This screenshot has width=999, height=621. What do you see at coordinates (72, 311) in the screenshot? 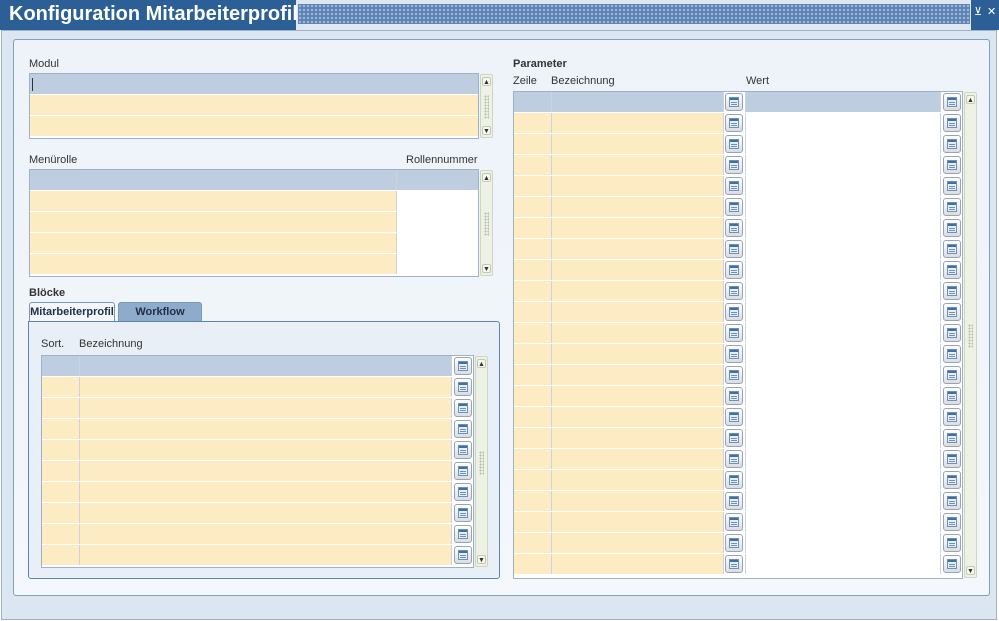
I see `tab-mitarbeiterprofil: Mitarbeiterprofil` at bounding box center [72, 311].